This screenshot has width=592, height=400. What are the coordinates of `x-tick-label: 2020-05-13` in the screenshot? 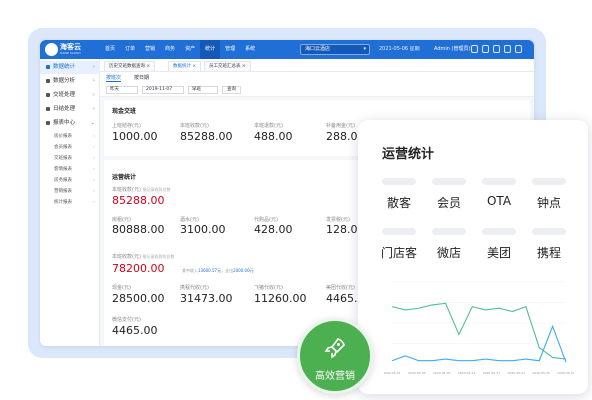 It's located at (467, 373).